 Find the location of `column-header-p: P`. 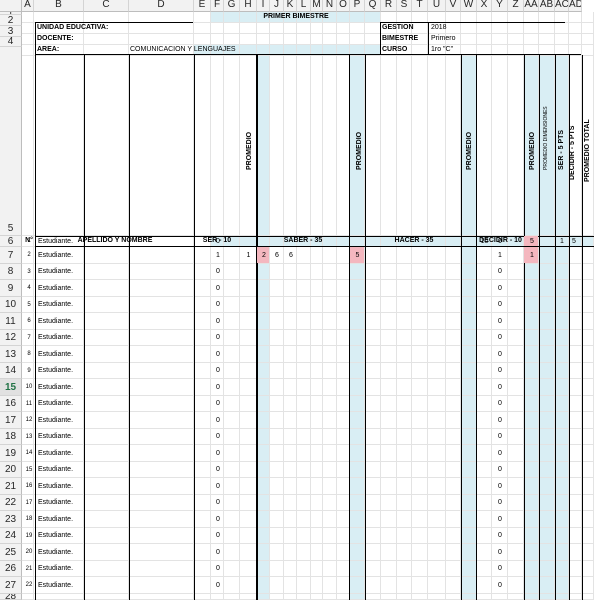

column-header-p: P is located at coordinates (357, 6).